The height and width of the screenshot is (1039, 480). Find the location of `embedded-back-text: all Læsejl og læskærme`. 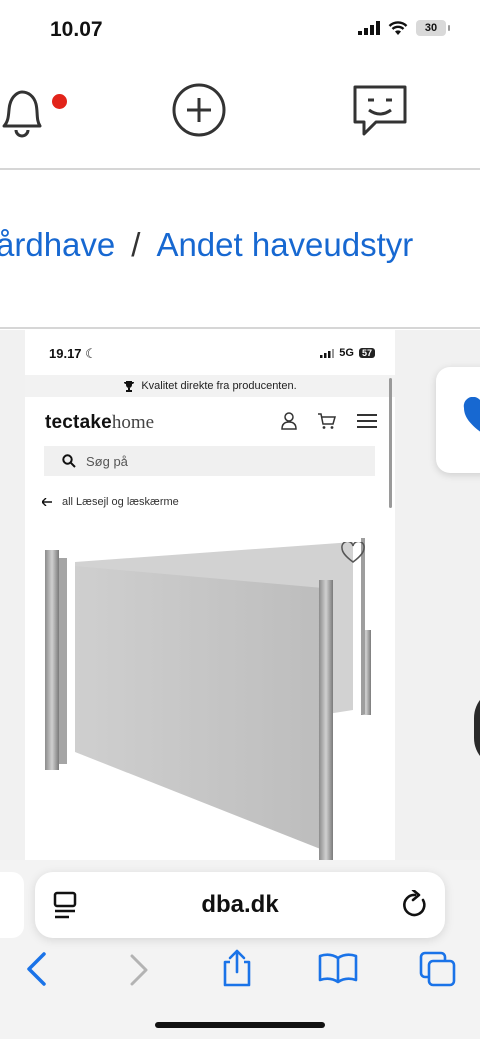

embedded-back-text: all Læsejl og læskærme is located at coordinates (120, 502).